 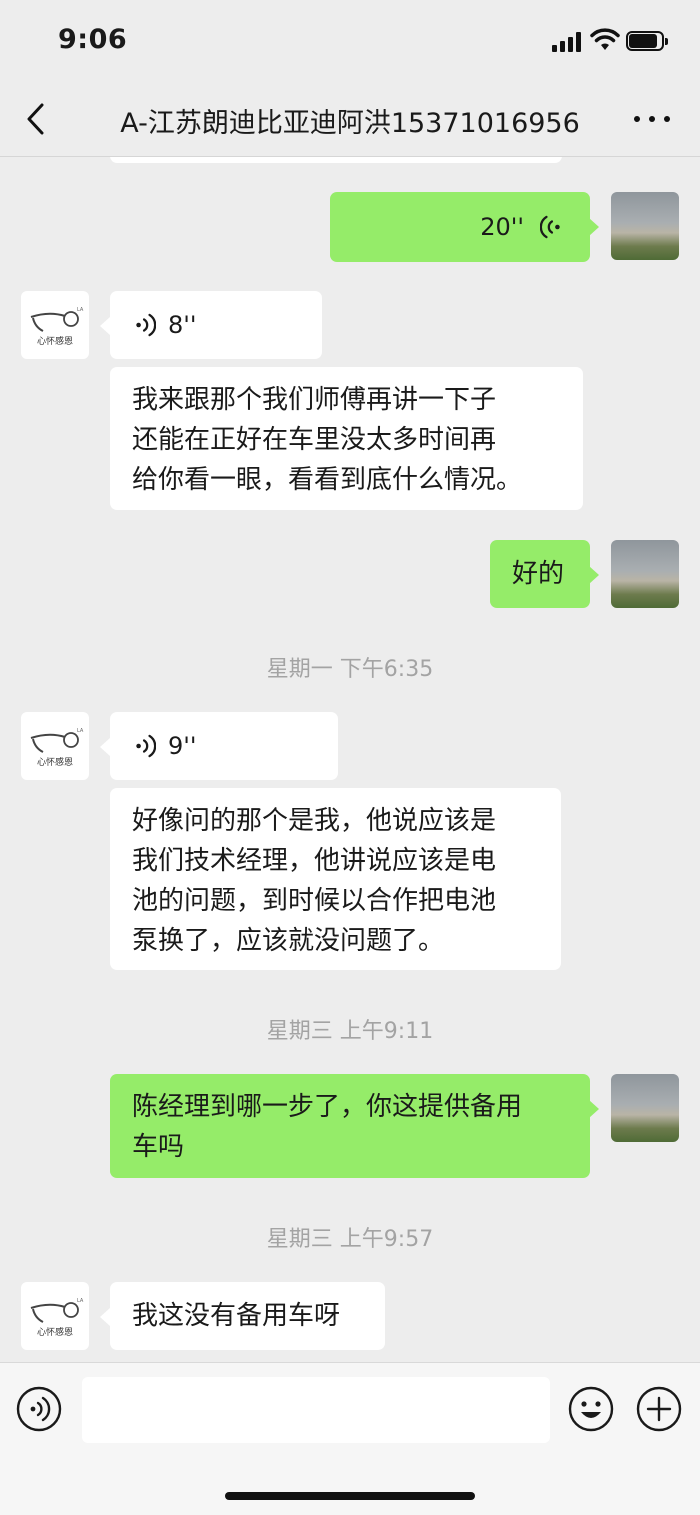 What do you see at coordinates (224, 746) in the screenshot?
I see `voice-message-bubble: 9''` at bounding box center [224, 746].